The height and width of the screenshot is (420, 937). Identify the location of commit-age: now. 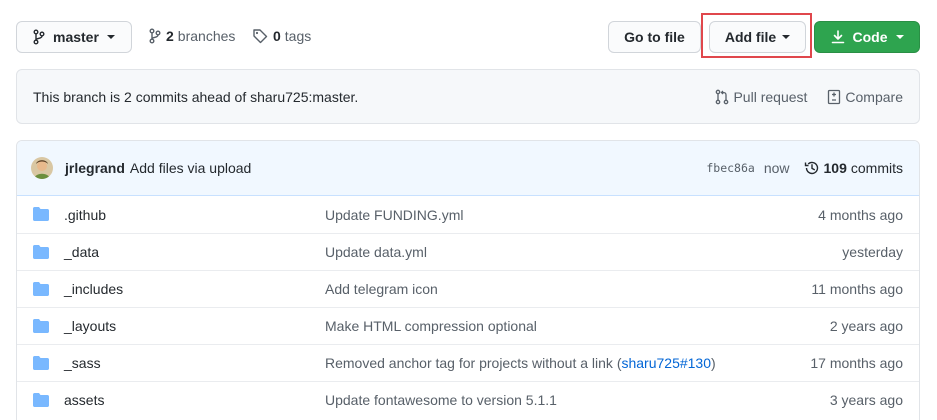
(776, 168).